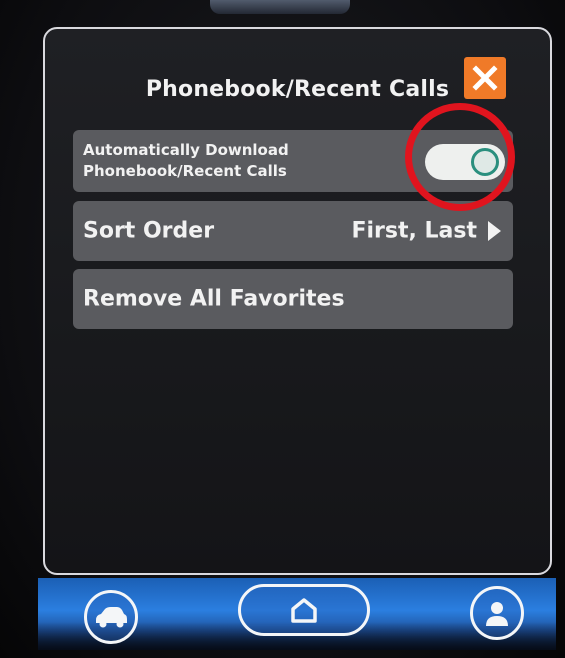  I want to click on close-button, so click(485, 78).